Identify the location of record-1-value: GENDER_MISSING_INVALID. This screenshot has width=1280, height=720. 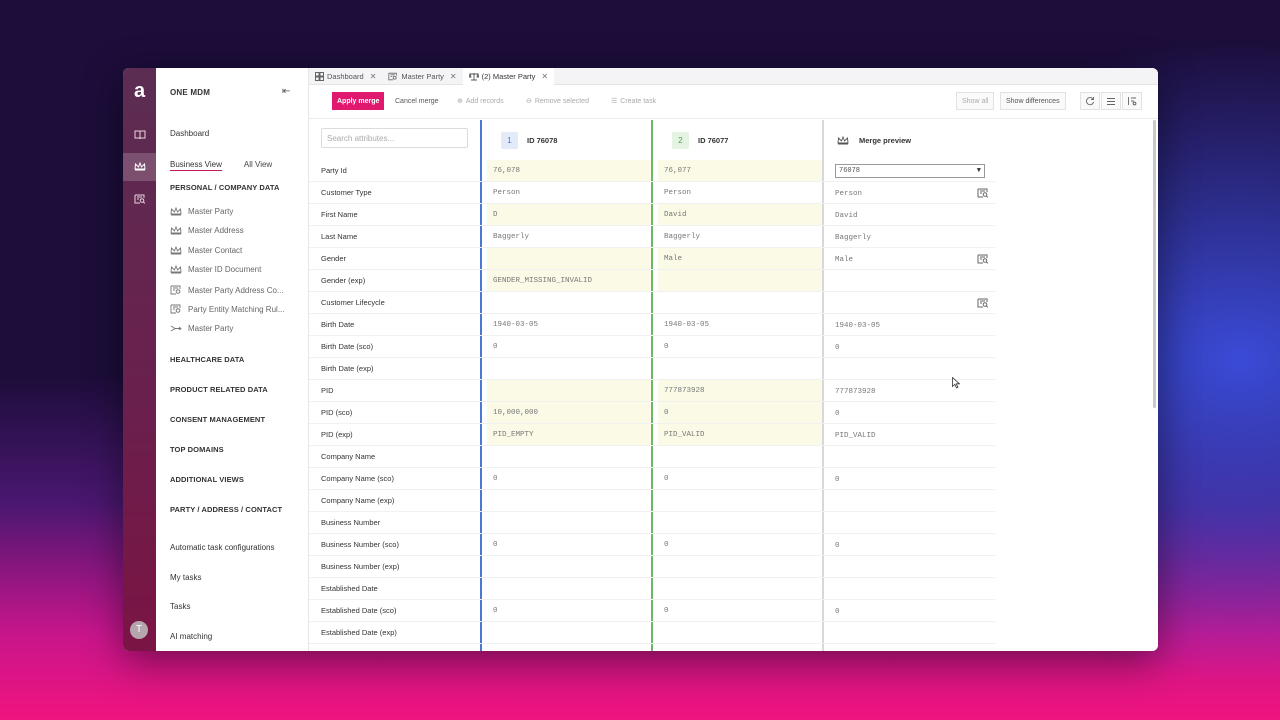
(569, 281).